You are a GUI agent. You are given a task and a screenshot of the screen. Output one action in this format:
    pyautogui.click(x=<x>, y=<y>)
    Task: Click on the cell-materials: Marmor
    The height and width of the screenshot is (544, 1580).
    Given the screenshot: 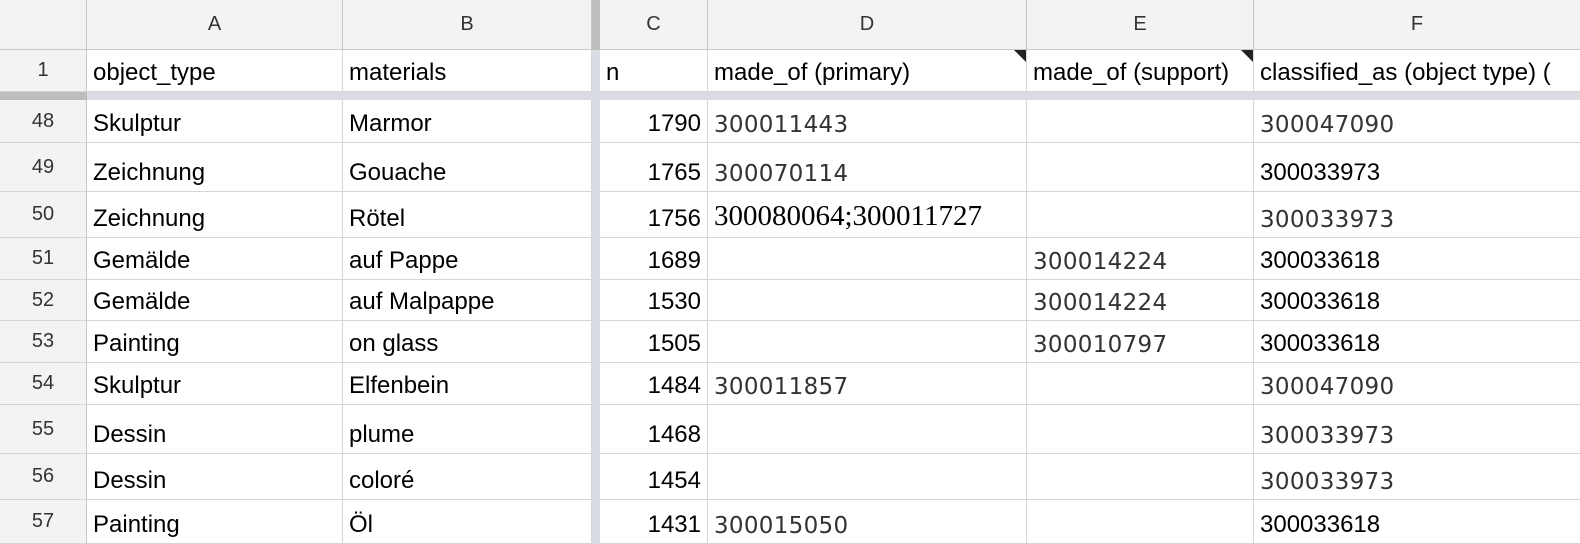 What is the action you would take?
    pyautogui.click(x=467, y=121)
    